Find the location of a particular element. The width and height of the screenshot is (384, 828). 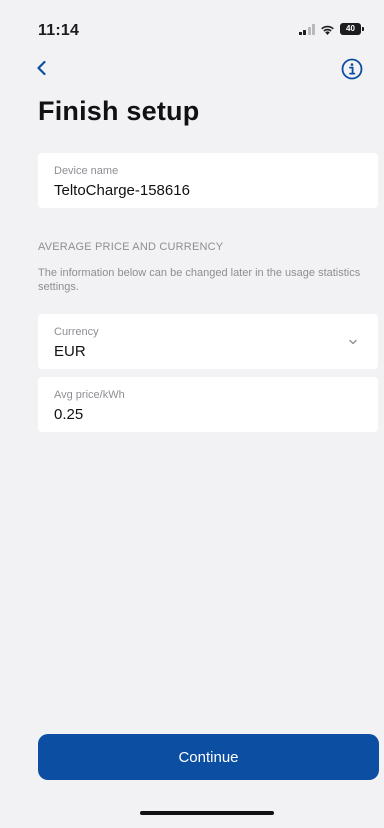

device-name-value: TeltoCharge-158616 is located at coordinates (199, 191).